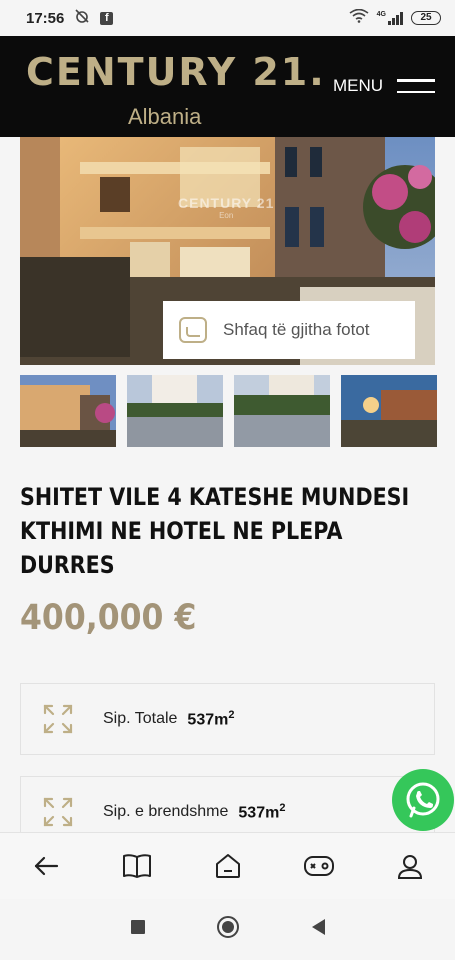 This screenshot has width=455, height=960. I want to click on system-navigation, so click(227, 929).